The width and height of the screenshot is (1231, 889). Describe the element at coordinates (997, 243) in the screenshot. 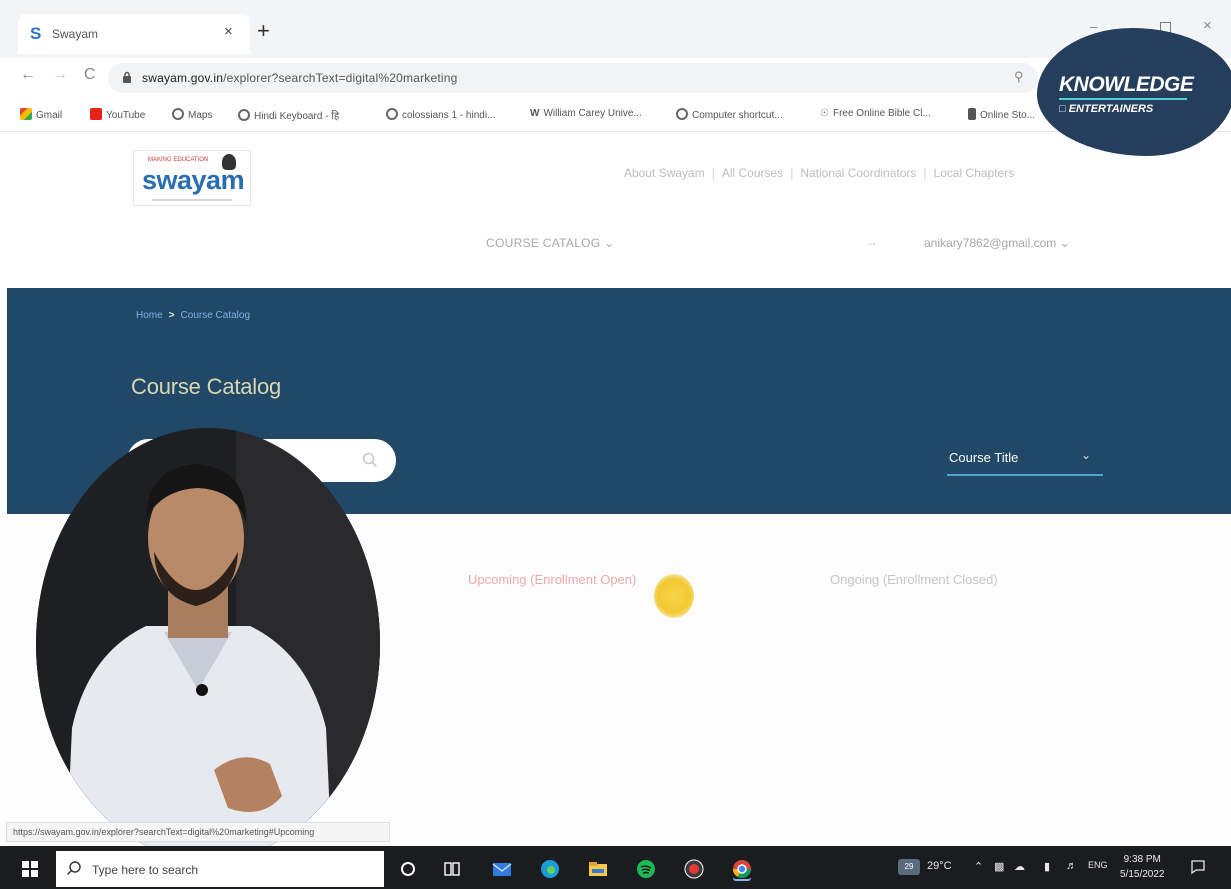

I see `user-account-menu: anikary7862@gmail.com ⌄` at that location.